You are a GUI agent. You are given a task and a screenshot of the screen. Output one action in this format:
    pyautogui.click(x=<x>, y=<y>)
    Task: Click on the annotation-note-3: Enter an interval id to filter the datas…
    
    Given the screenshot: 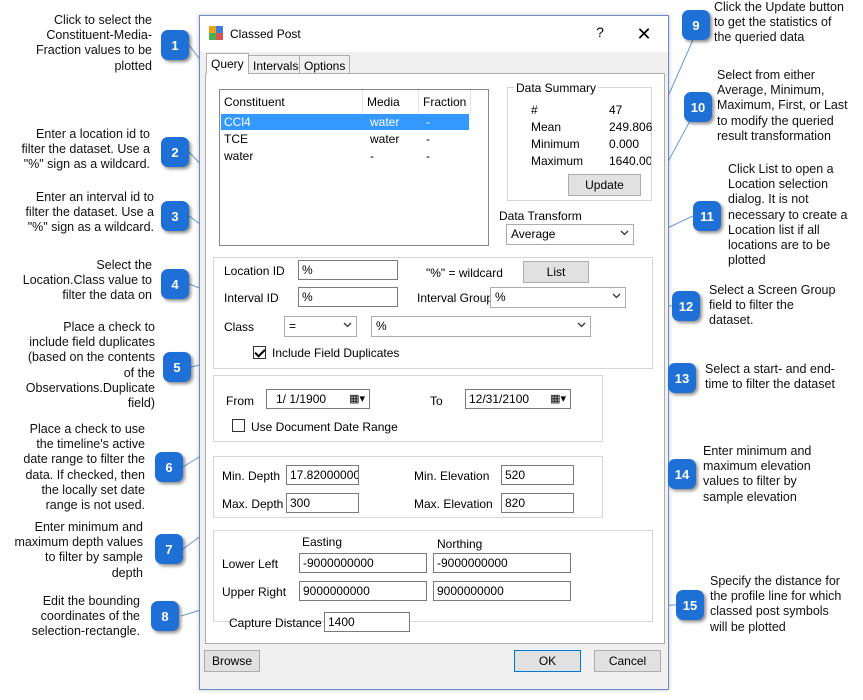 What is the action you would take?
    pyautogui.click(x=89, y=212)
    